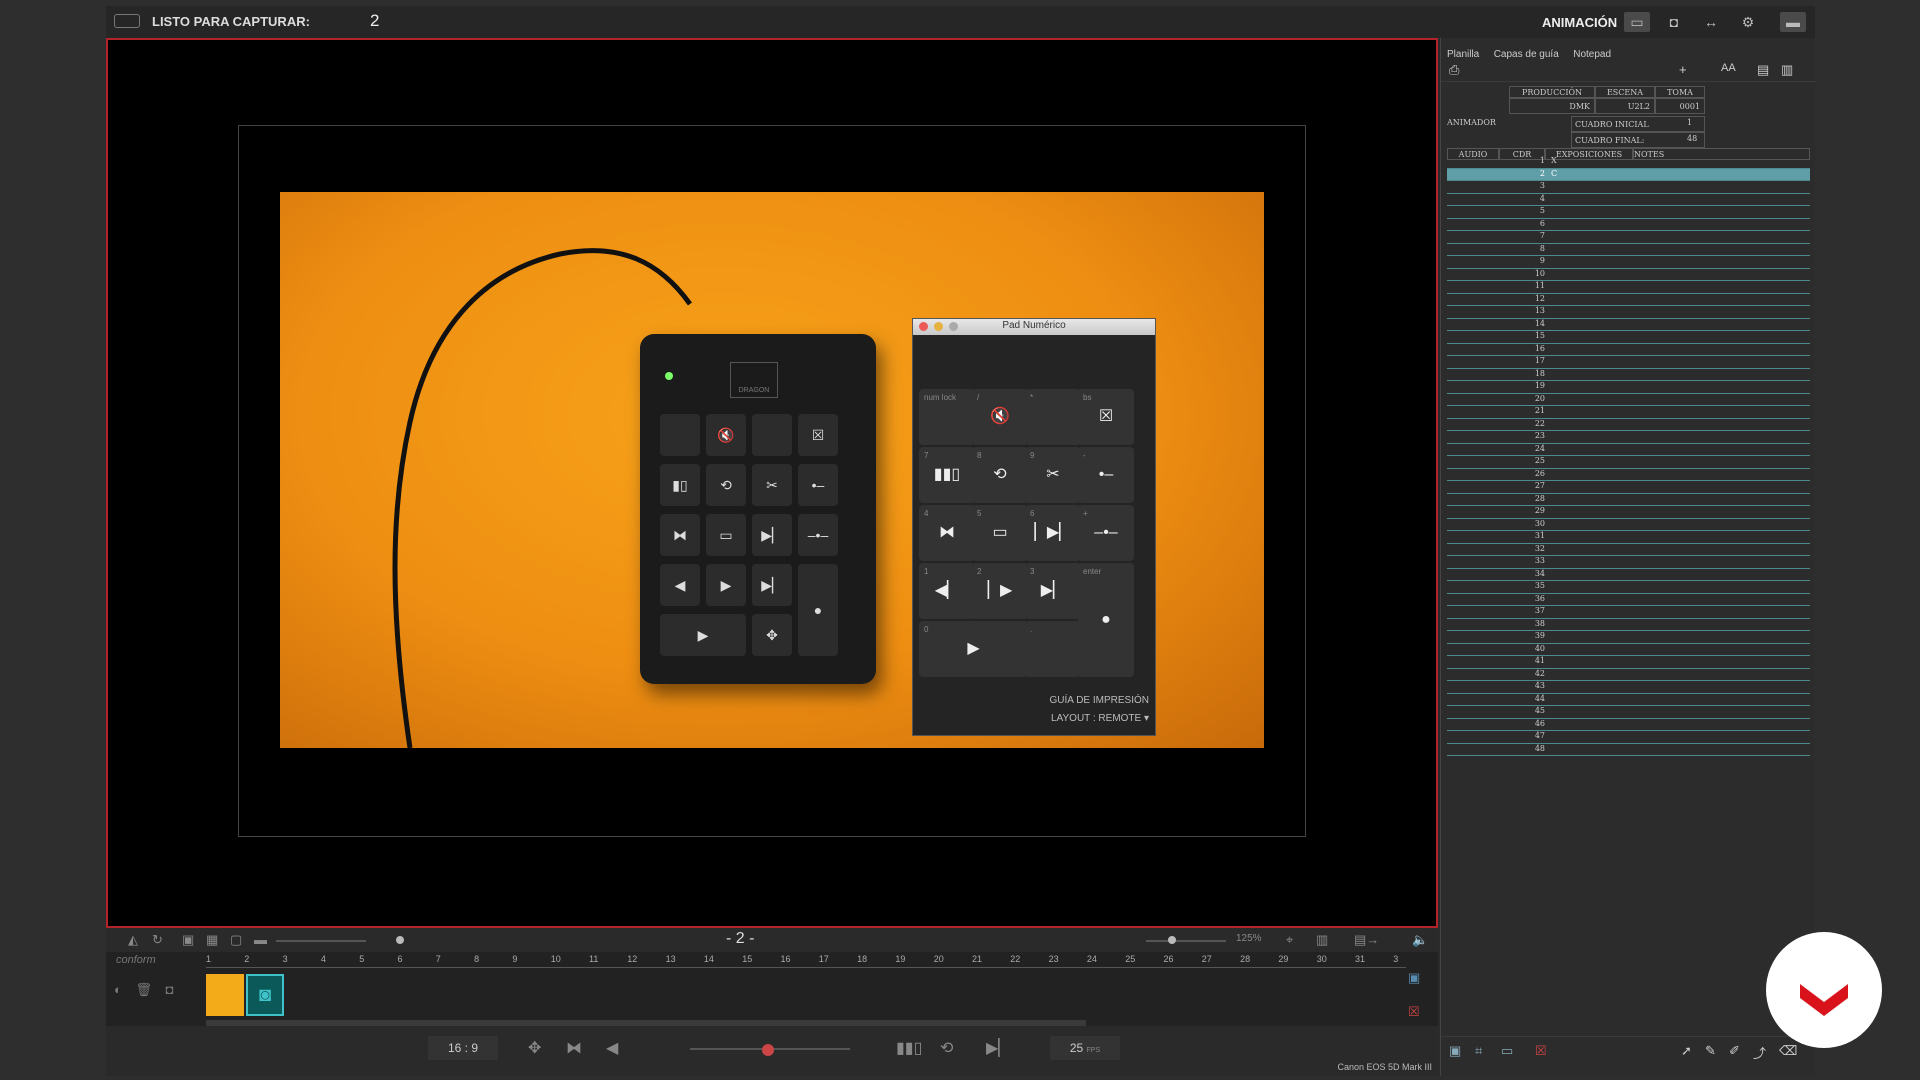 This screenshot has height=1080, width=1920. I want to click on pad-key: + –•–, so click(1106, 533).